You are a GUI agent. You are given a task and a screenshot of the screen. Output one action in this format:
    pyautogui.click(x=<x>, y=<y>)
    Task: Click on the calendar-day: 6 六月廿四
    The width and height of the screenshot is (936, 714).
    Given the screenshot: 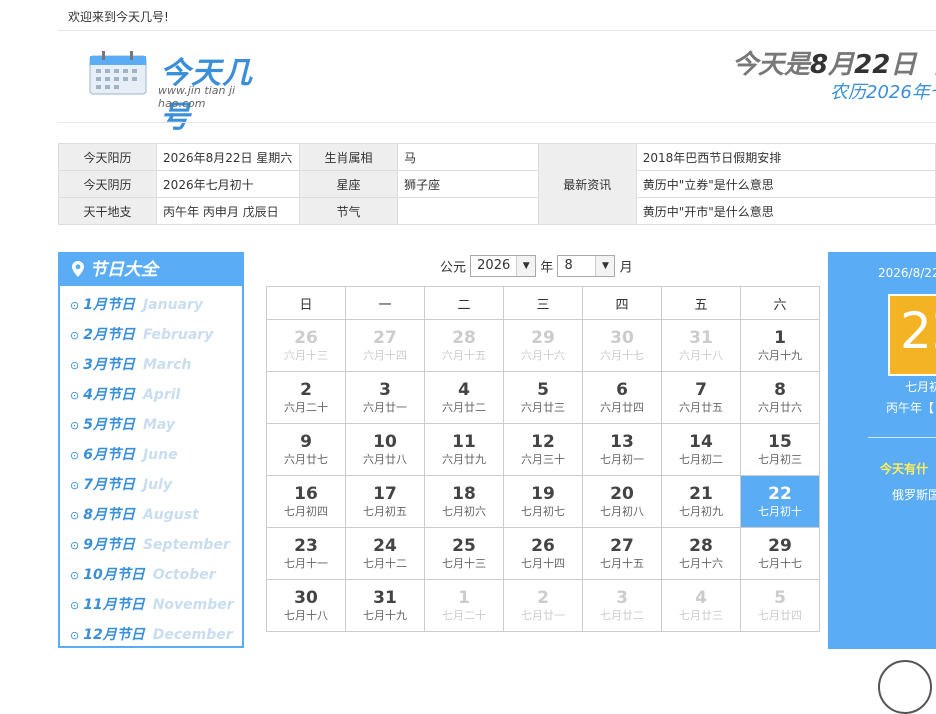 What is the action you would take?
    pyautogui.click(x=622, y=397)
    